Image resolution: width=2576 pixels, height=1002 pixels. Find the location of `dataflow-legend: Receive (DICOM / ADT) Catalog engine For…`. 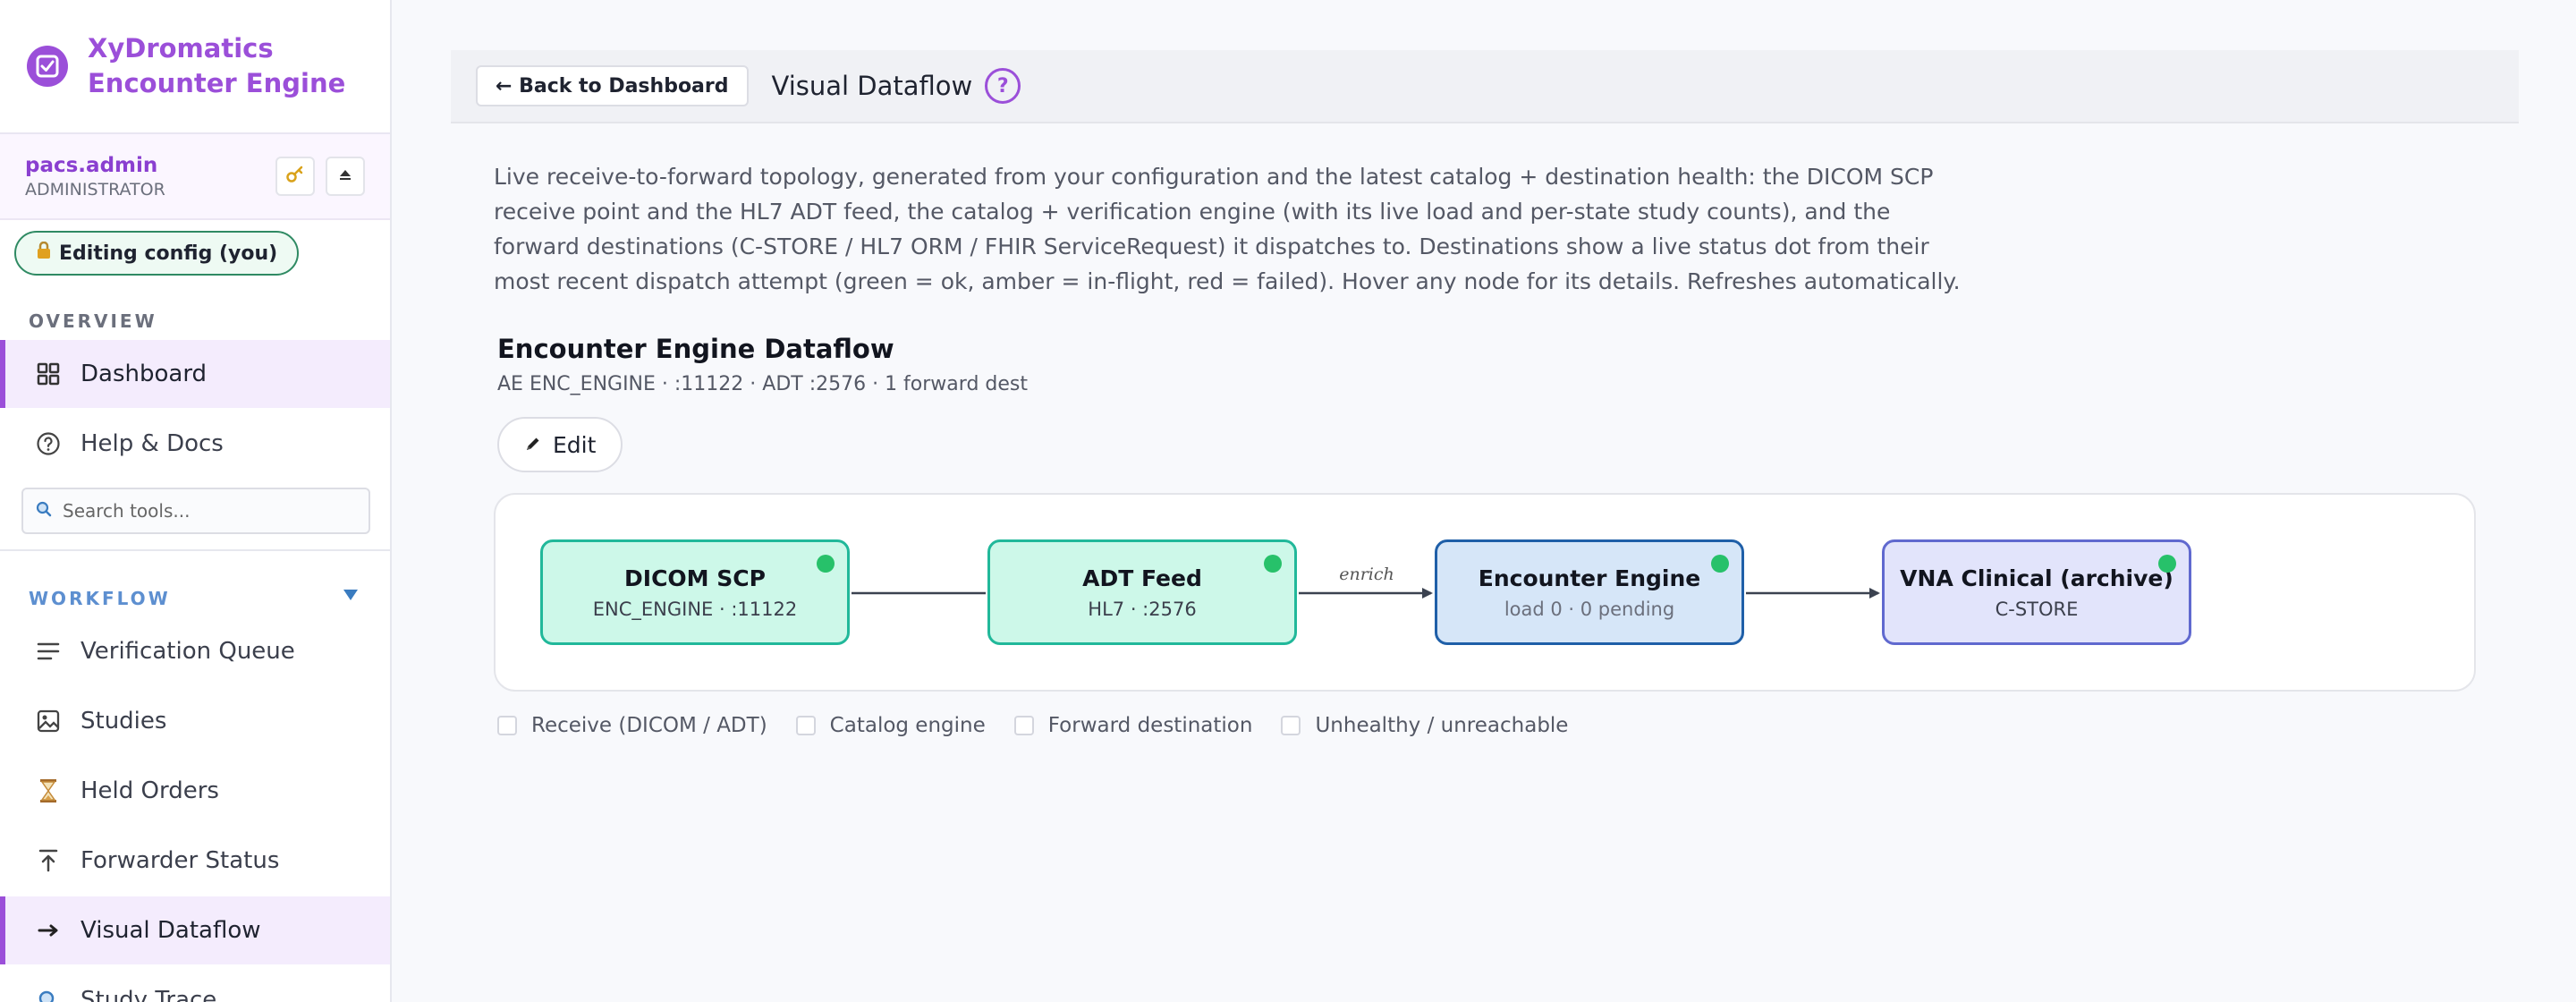

dataflow-legend: Receive (DICOM / ADT) Catalog engine For… is located at coordinates (1047, 725).